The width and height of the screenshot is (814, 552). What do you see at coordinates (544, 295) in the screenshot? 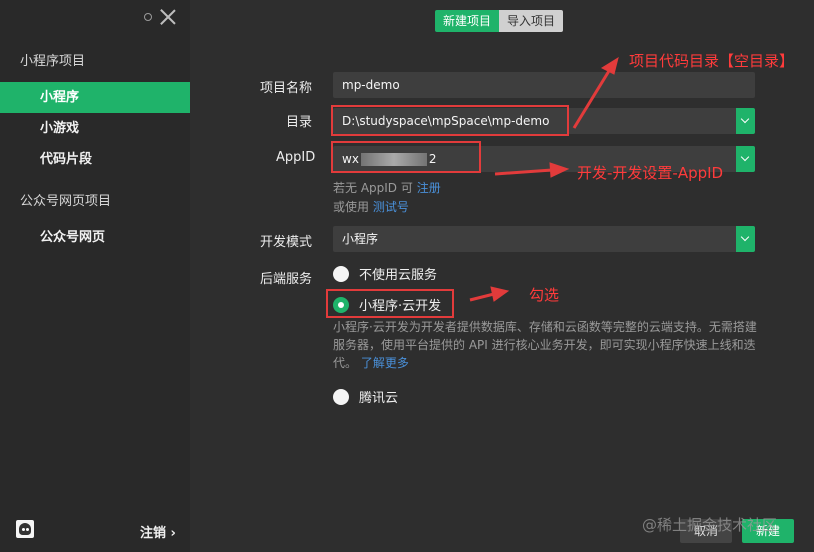
I see `check-annotation: 勾选` at bounding box center [544, 295].